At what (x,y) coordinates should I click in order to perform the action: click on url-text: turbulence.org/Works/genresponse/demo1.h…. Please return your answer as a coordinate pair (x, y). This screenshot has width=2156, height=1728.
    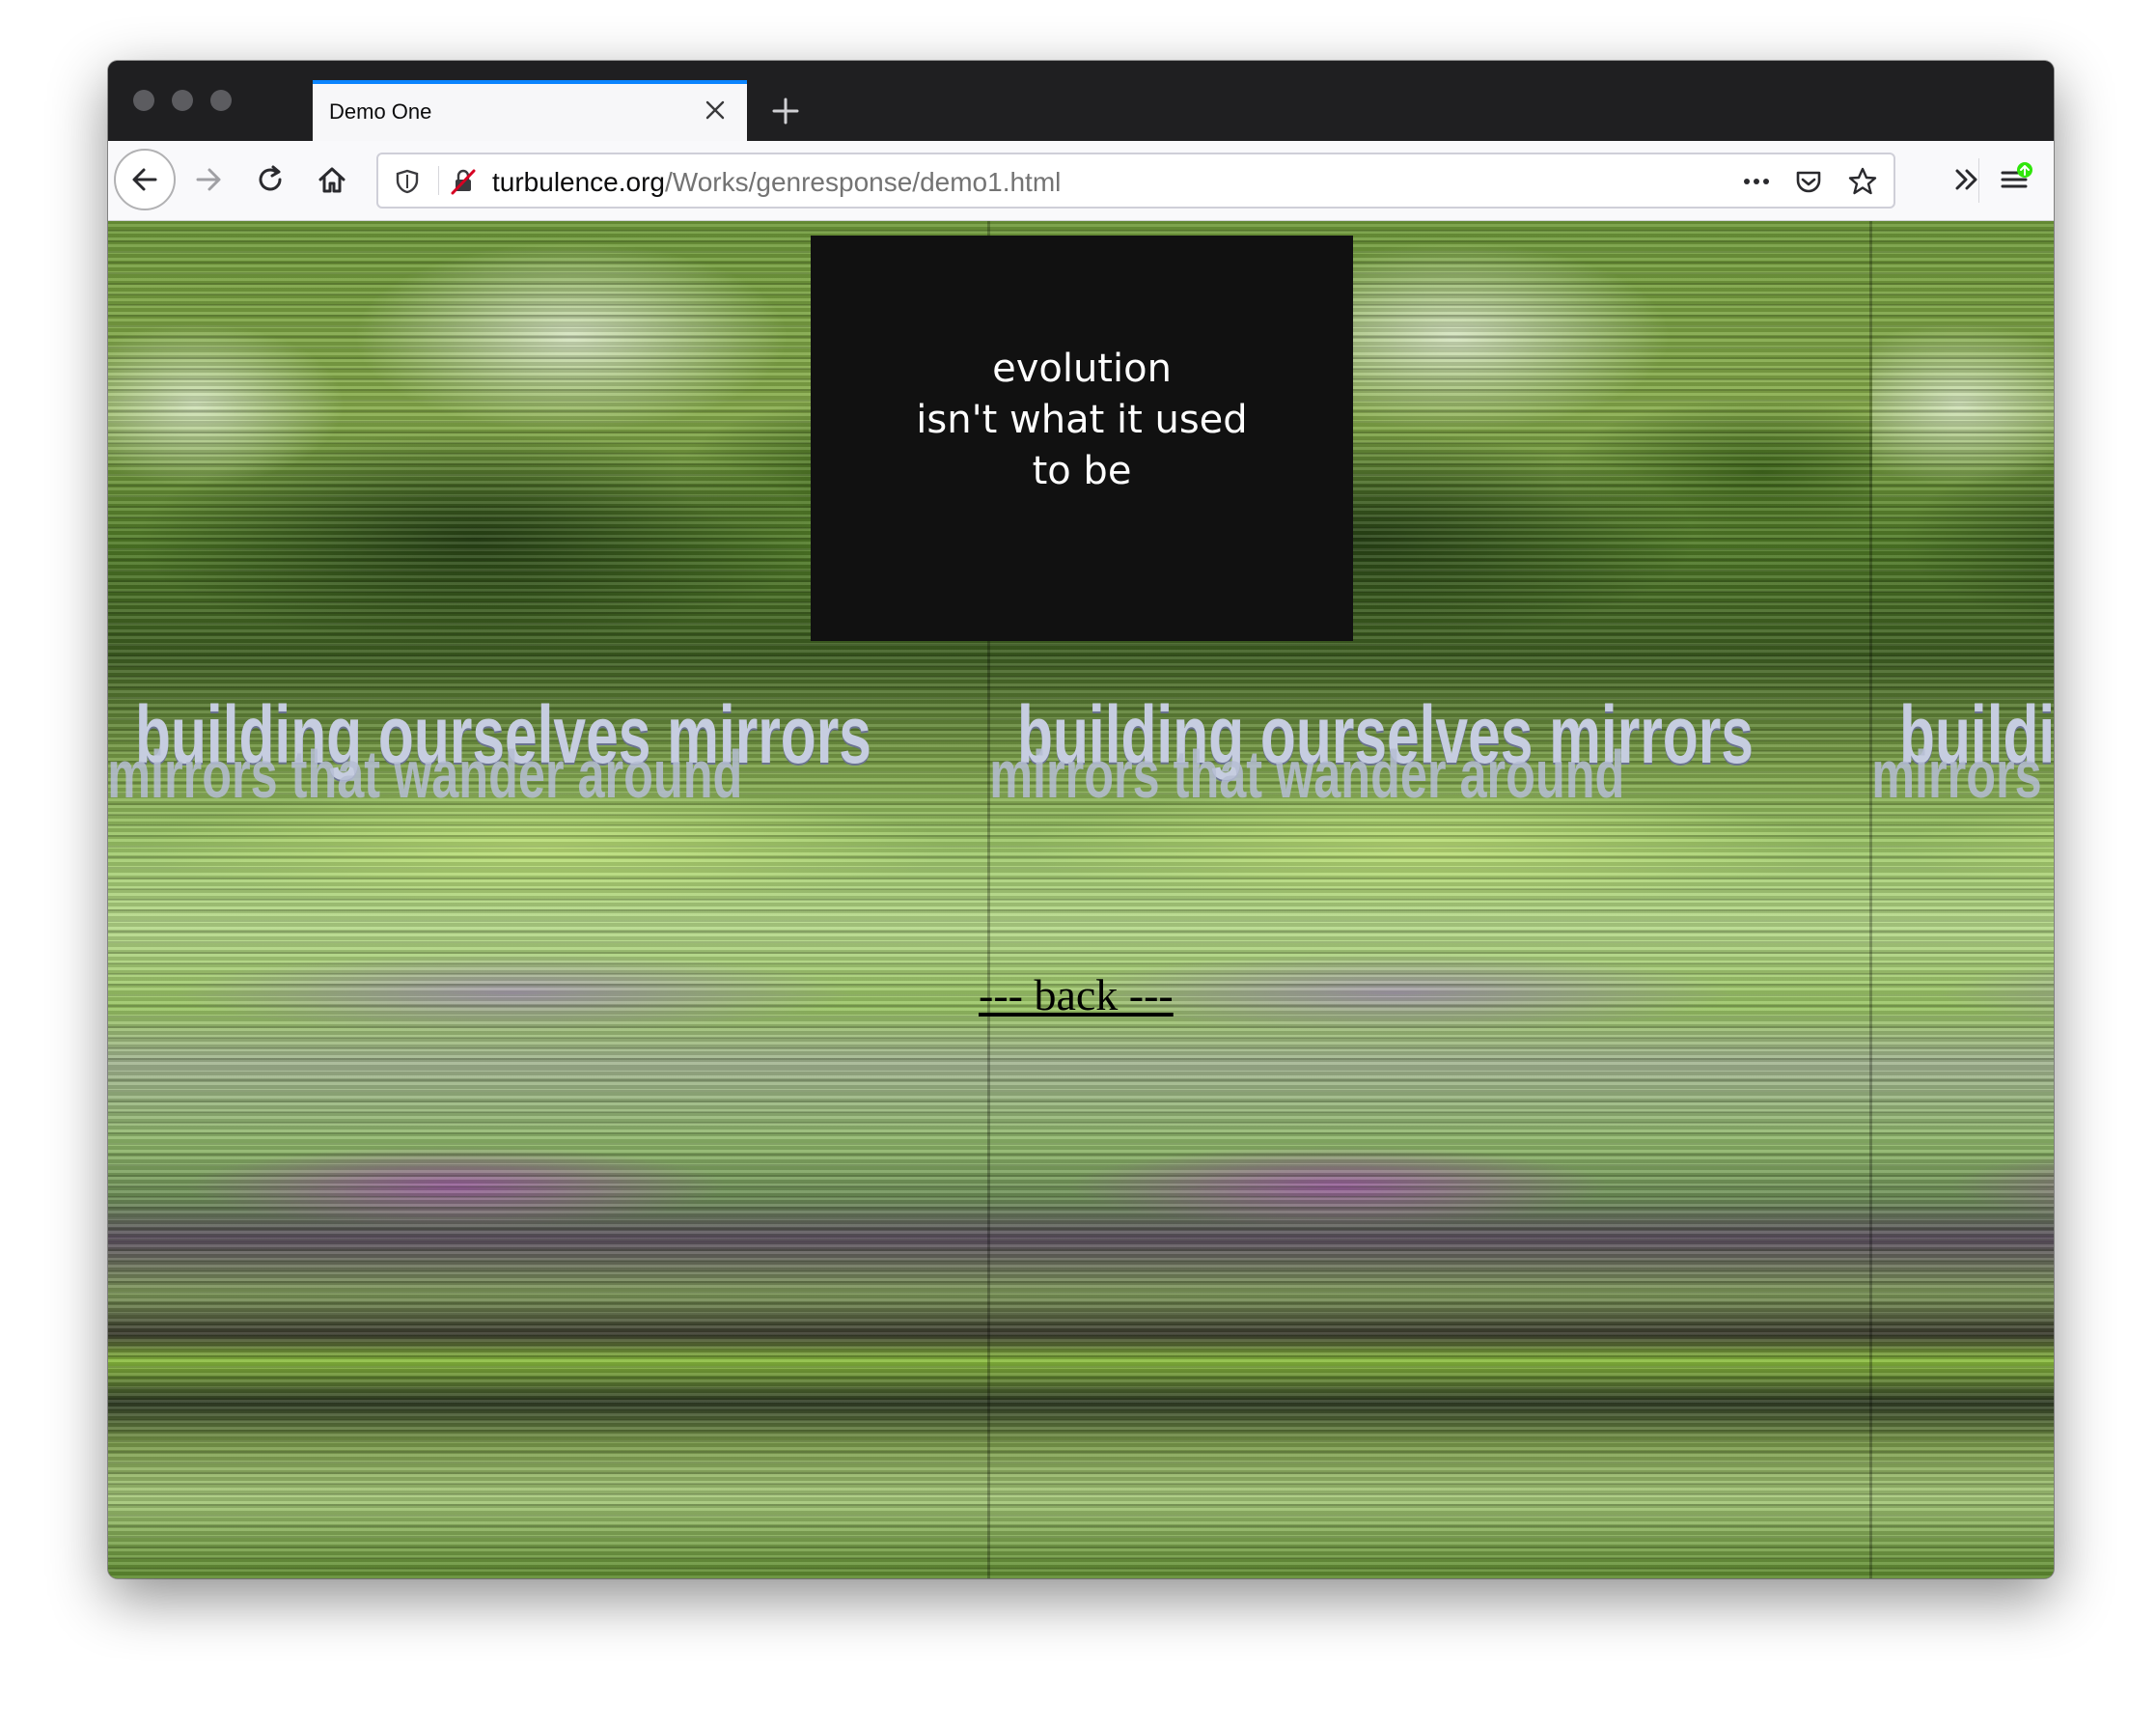
    Looking at the image, I should click on (776, 182).